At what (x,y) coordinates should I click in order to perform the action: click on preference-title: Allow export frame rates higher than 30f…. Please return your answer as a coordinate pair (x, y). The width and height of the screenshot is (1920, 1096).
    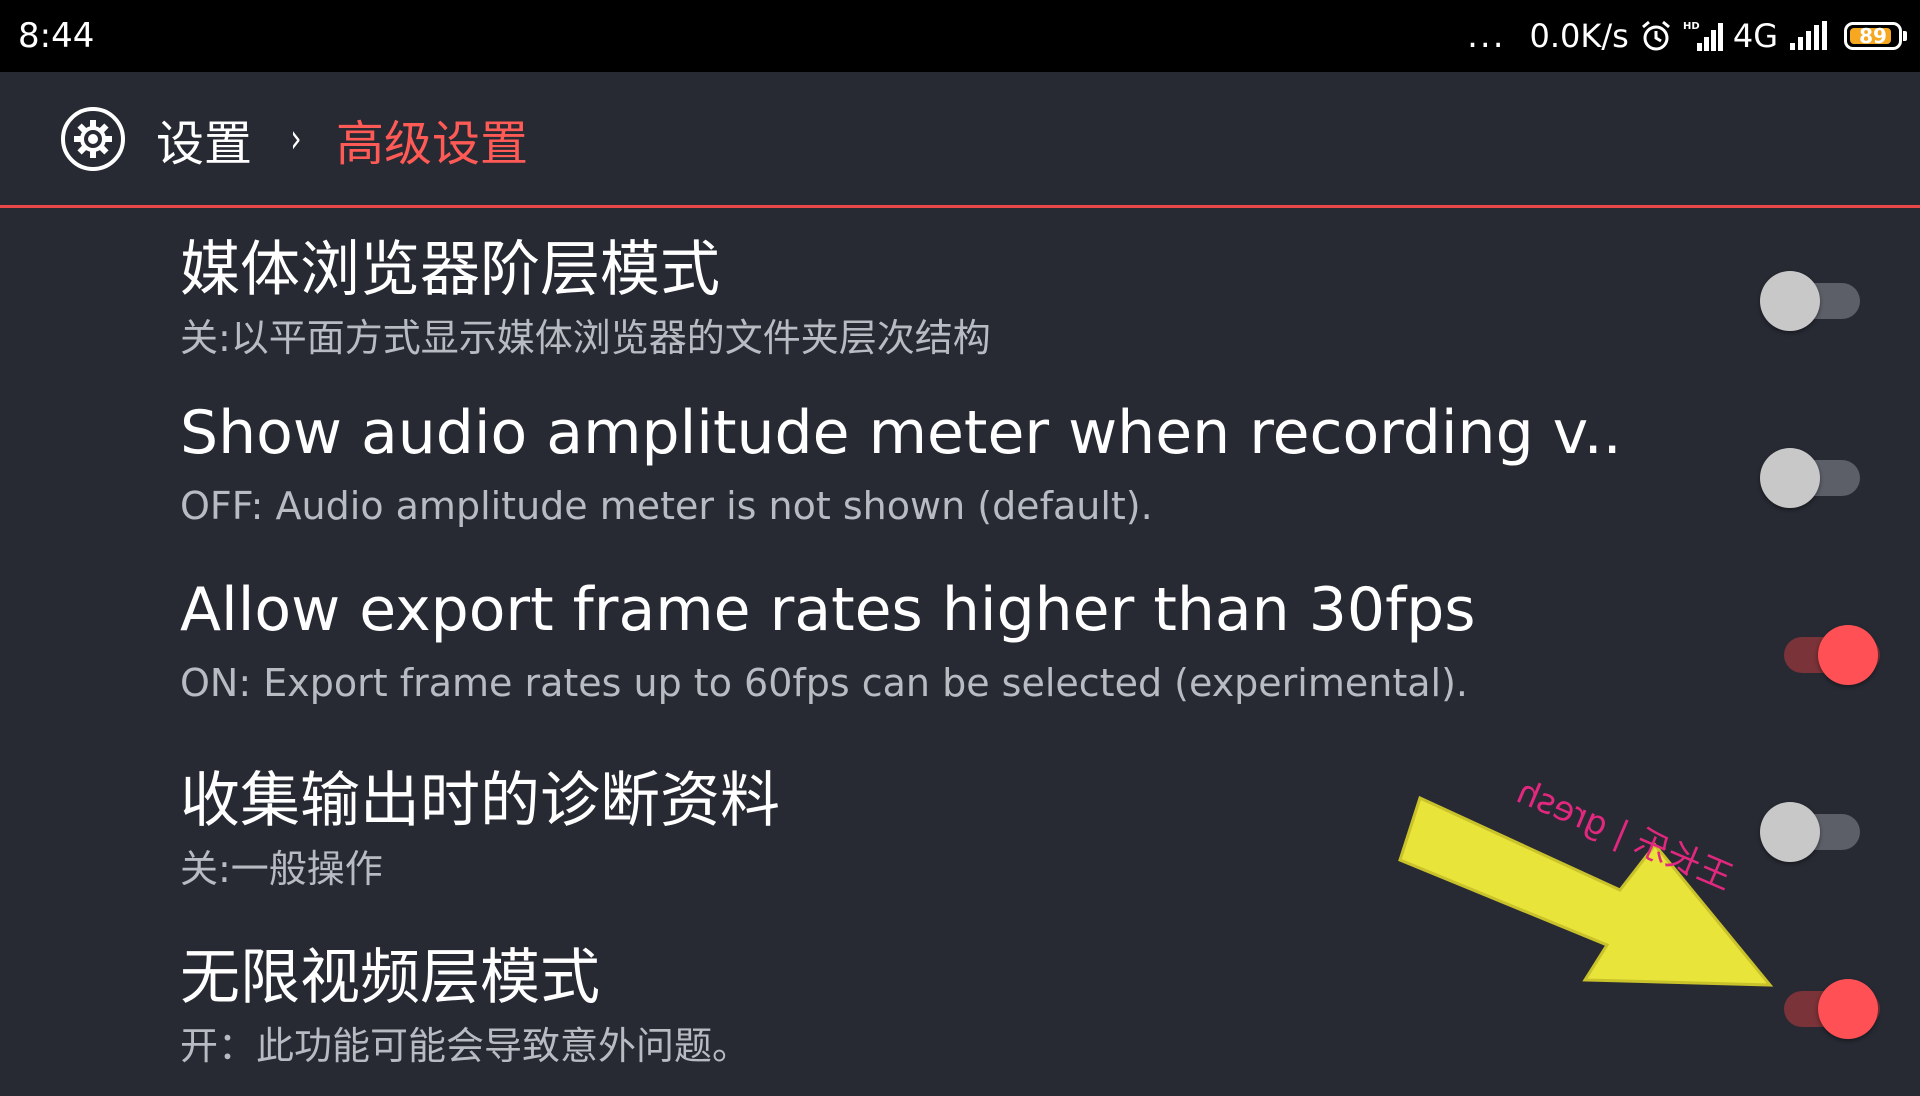
    Looking at the image, I should click on (828, 610).